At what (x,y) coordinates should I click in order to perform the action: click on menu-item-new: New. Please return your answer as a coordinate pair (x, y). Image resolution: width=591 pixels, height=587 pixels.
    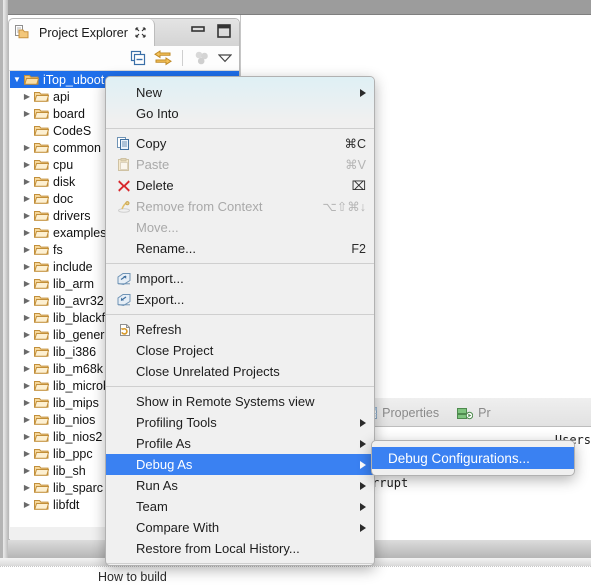
    Looking at the image, I should click on (240, 92).